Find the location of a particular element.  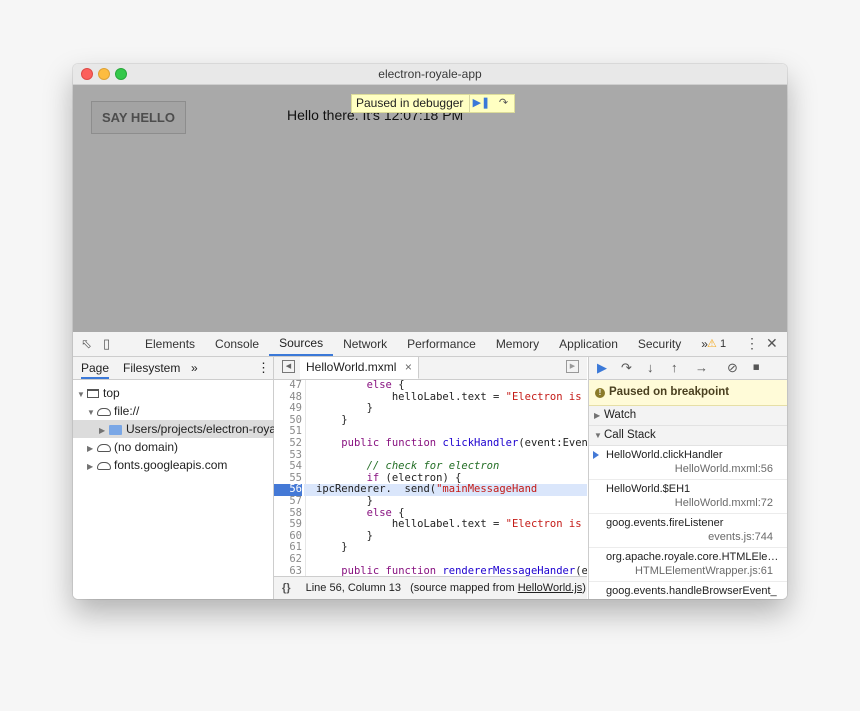

navigator-tabs: Page Filesystem » ⋮ is located at coordinates (173, 368).